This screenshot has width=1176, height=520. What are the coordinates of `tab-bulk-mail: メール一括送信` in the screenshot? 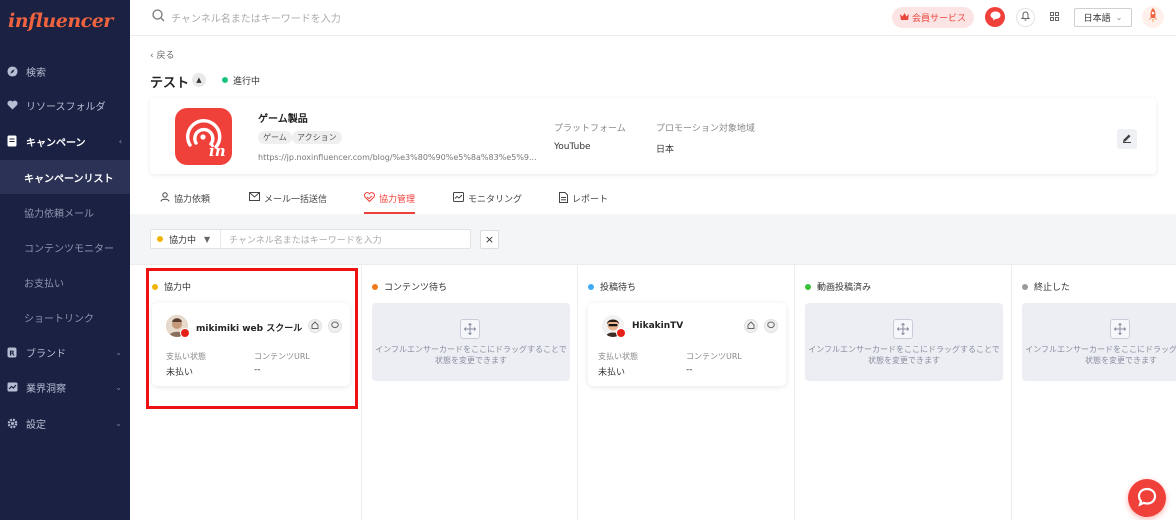 It's located at (288, 203).